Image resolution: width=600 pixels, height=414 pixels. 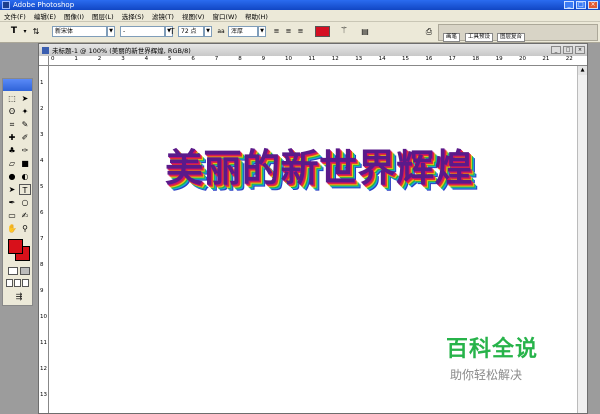 I want to click on ruler-left-tick: 10, so click(x=43, y=317).